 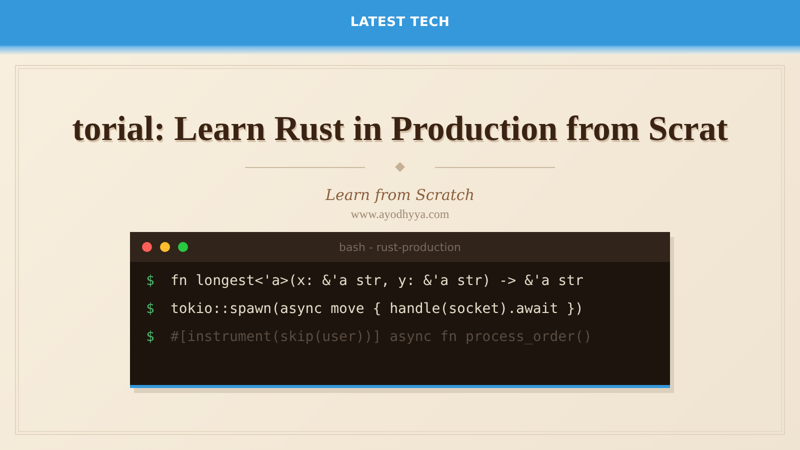 What do you see at coordinates (400, 129) in the screenshot?
I see `page-title: torial: Learn Rust in Production from Scrat` at bounding box center [400, 129].